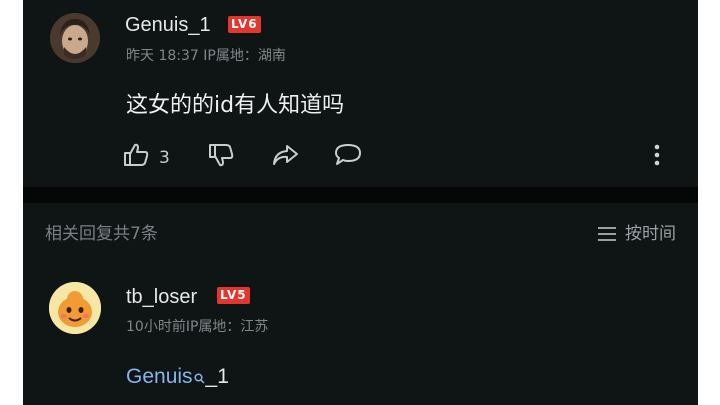  Describe the element at coordinates (360, 195) in the screenshot. I see `section-divider` at that location.